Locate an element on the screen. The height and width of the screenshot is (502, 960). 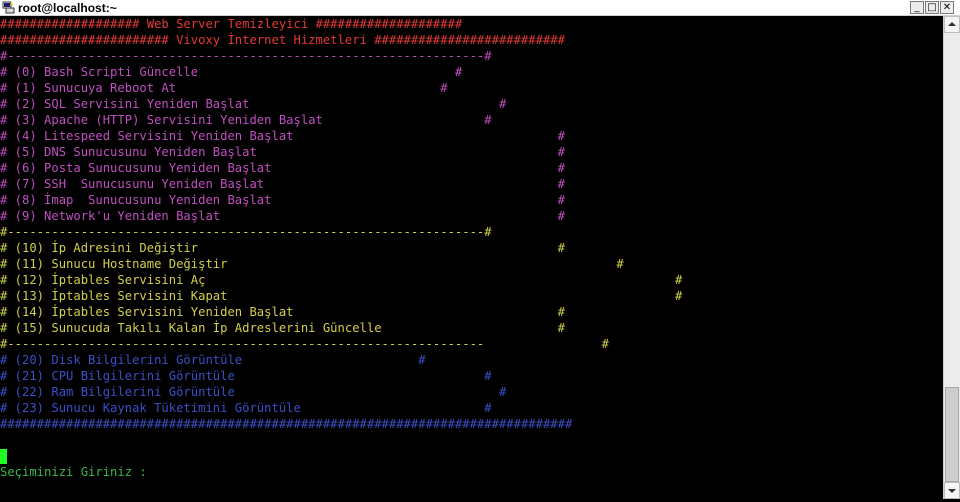
terminal-line: # (1) Sunucuya Reboot At # is located at coordinates (224, 88).